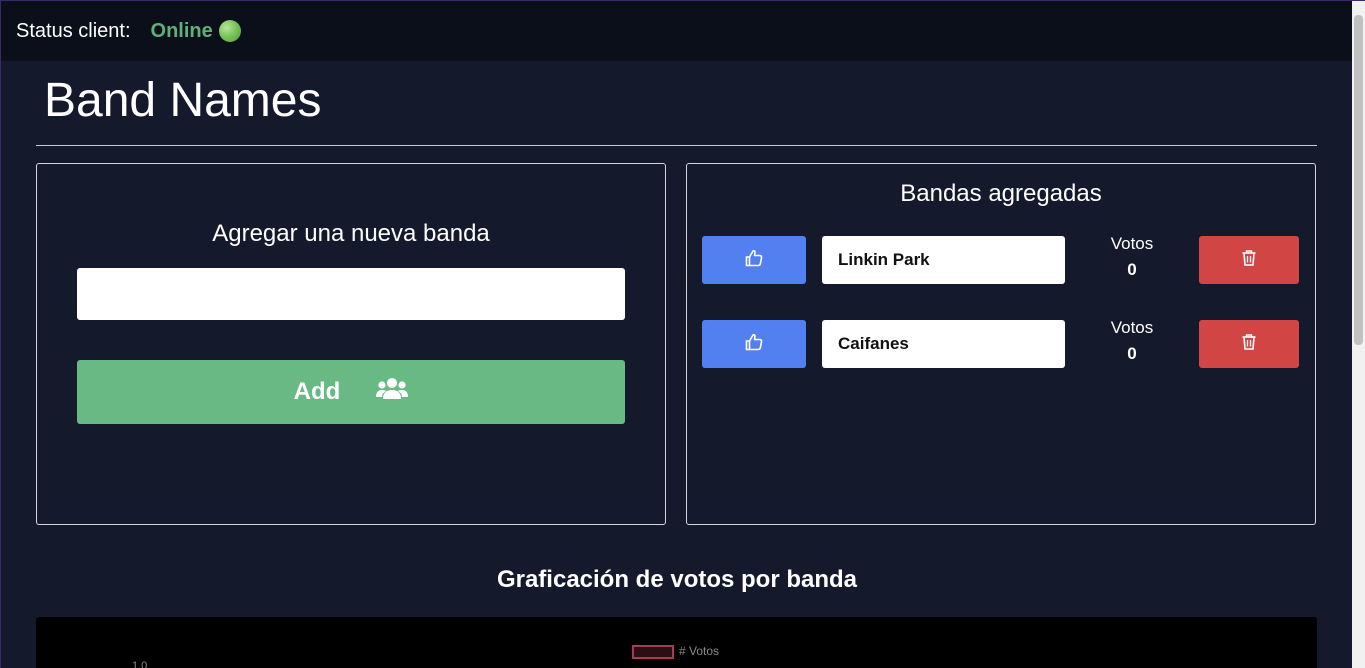  What do you see at coordinates (943, 260) in the screenshot?
I see `band-name: Linkin Park` at bounding box center [943, 260].